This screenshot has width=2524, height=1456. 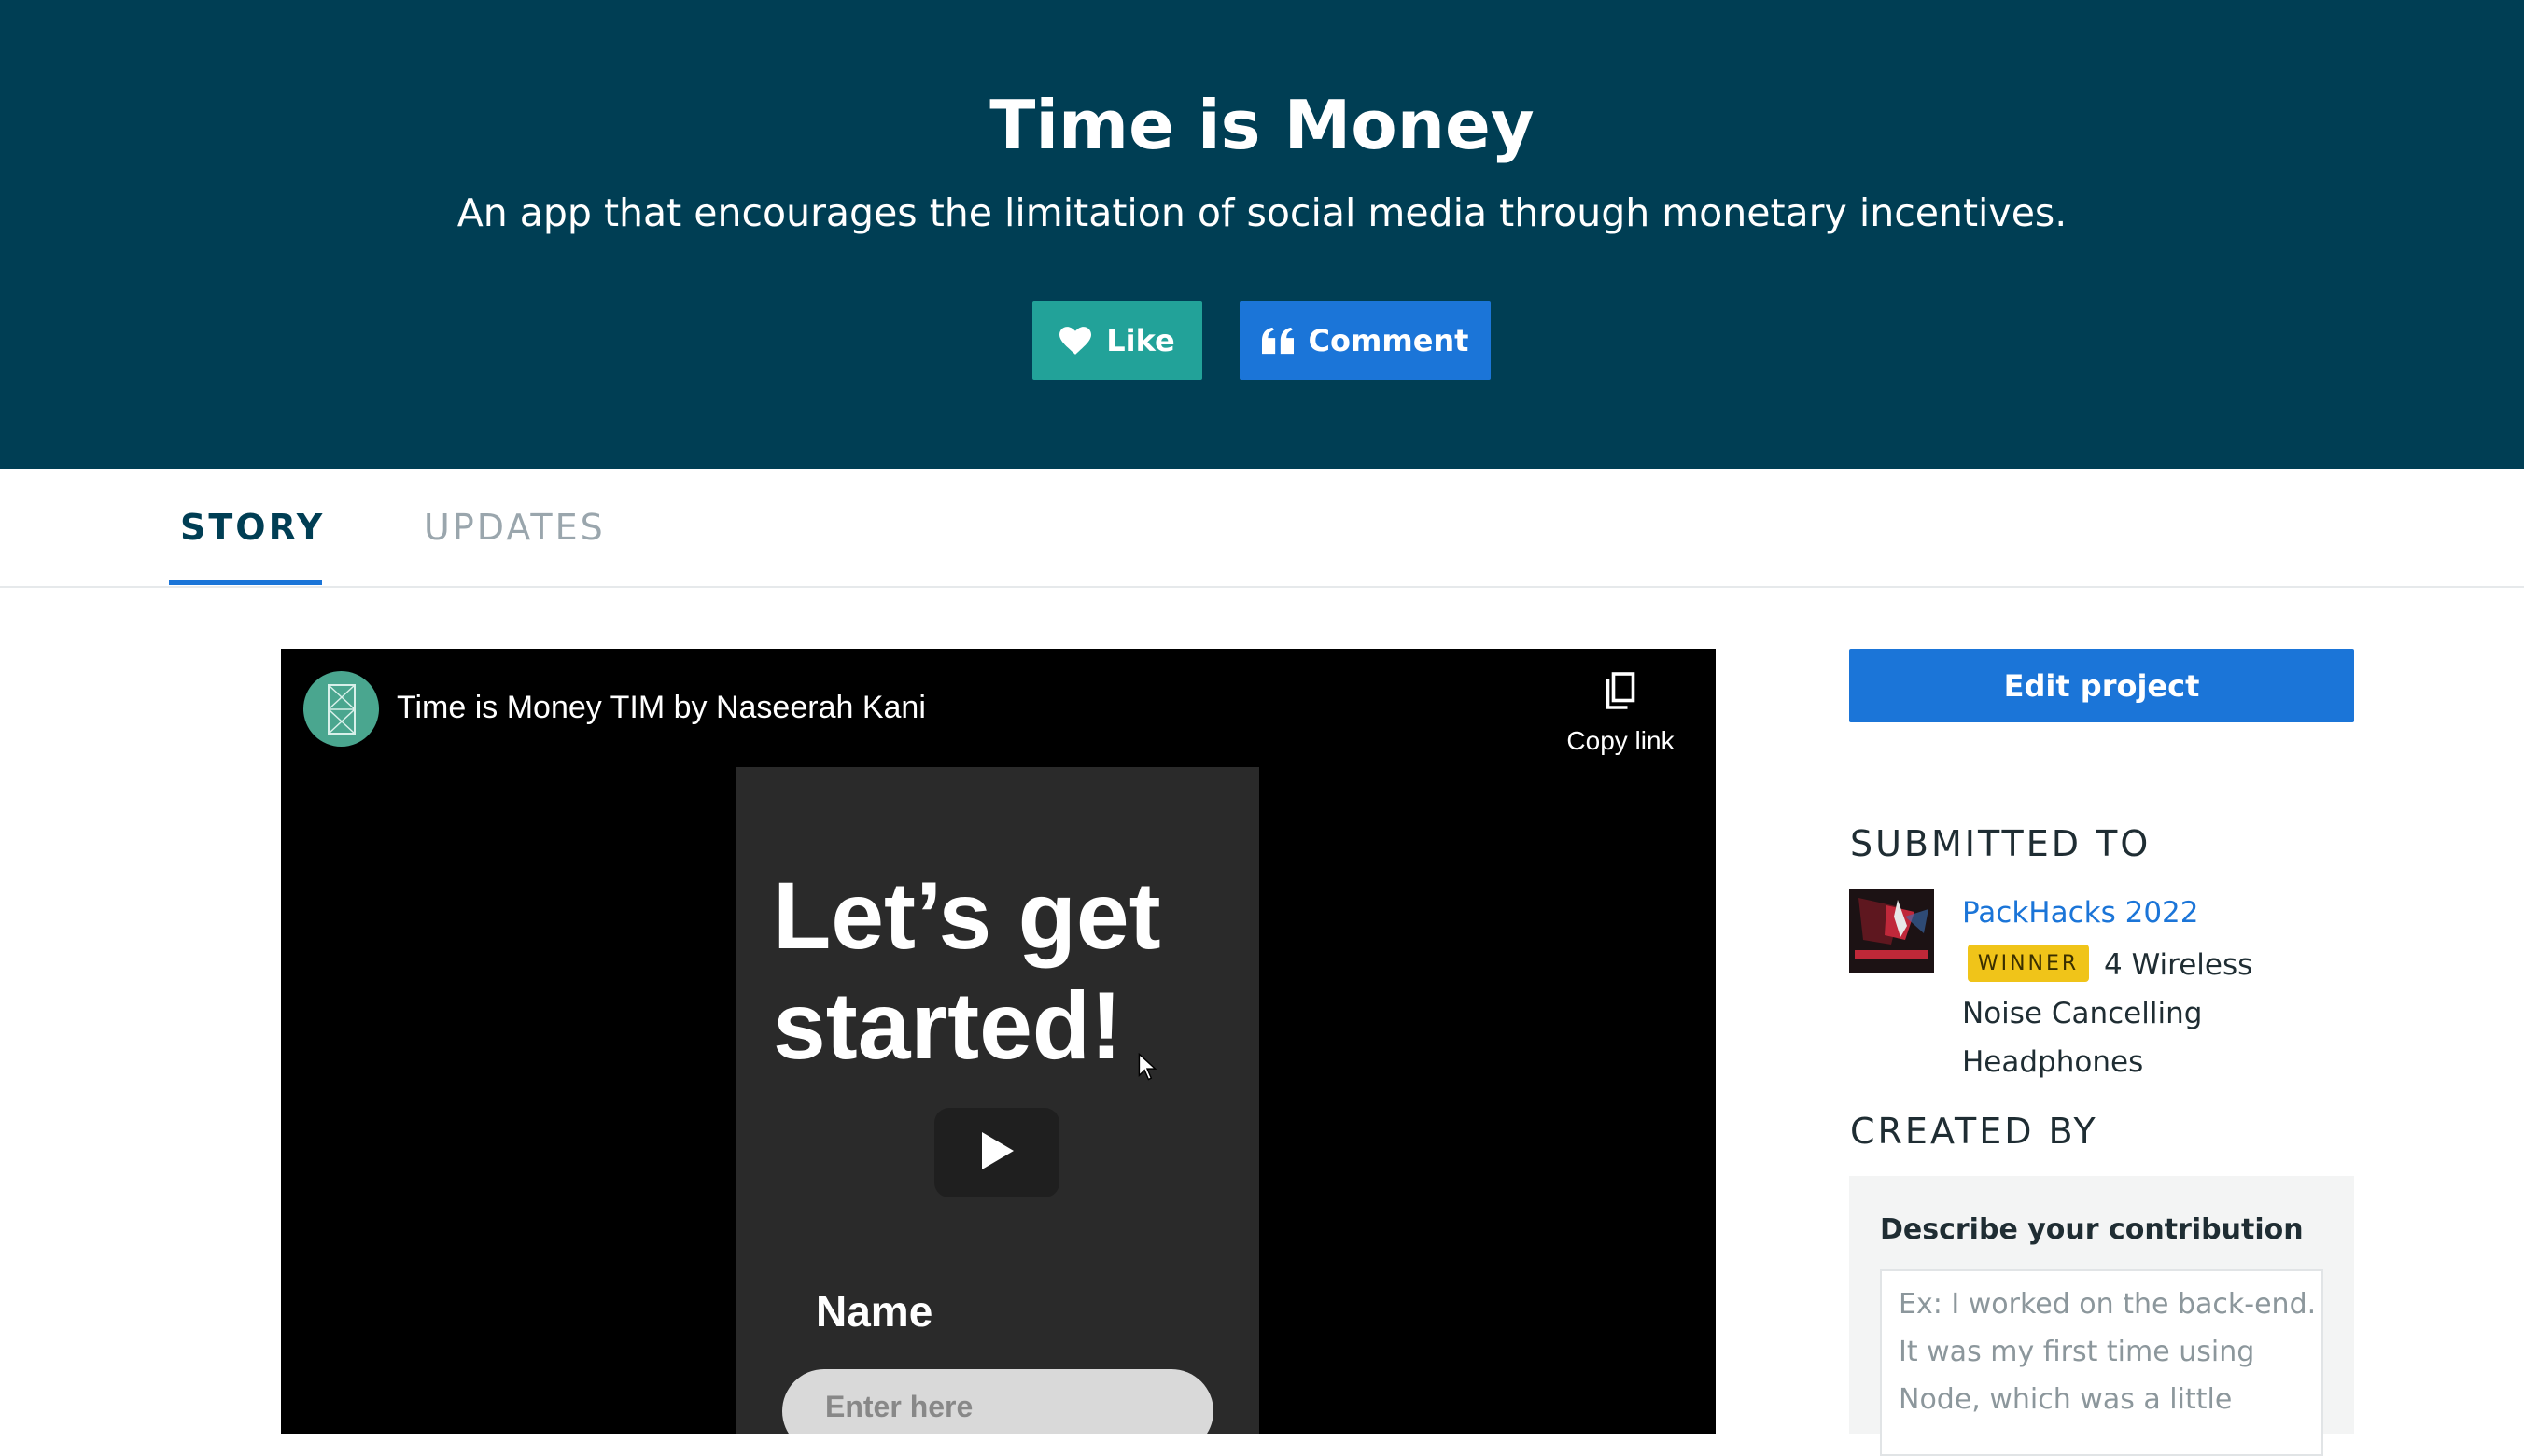 I want to click on preview-heading-text: Let’s get started!, so click(x=967, y=970).